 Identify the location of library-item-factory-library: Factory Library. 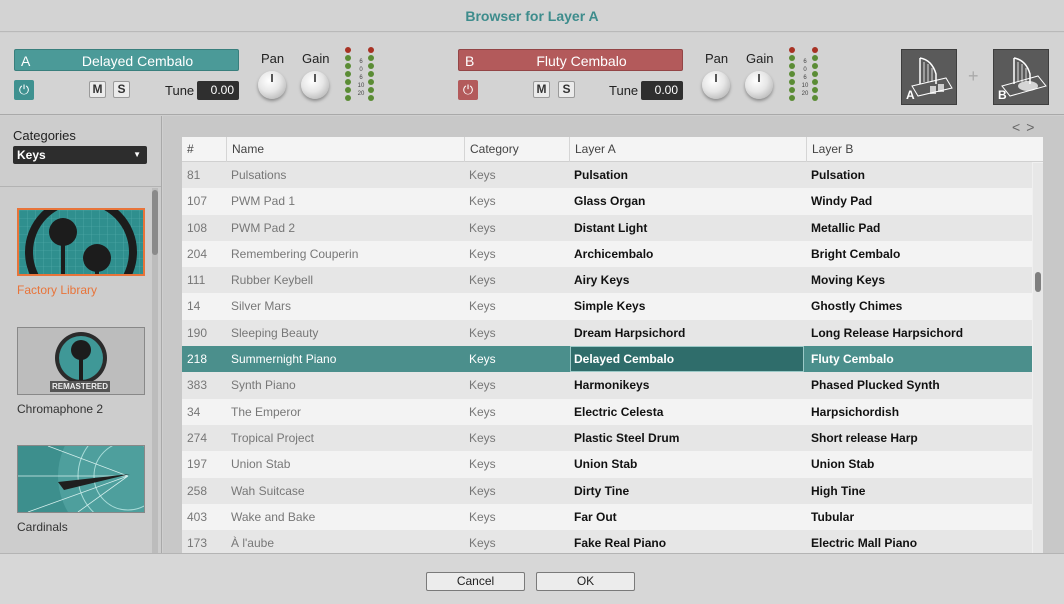
(81, 252).